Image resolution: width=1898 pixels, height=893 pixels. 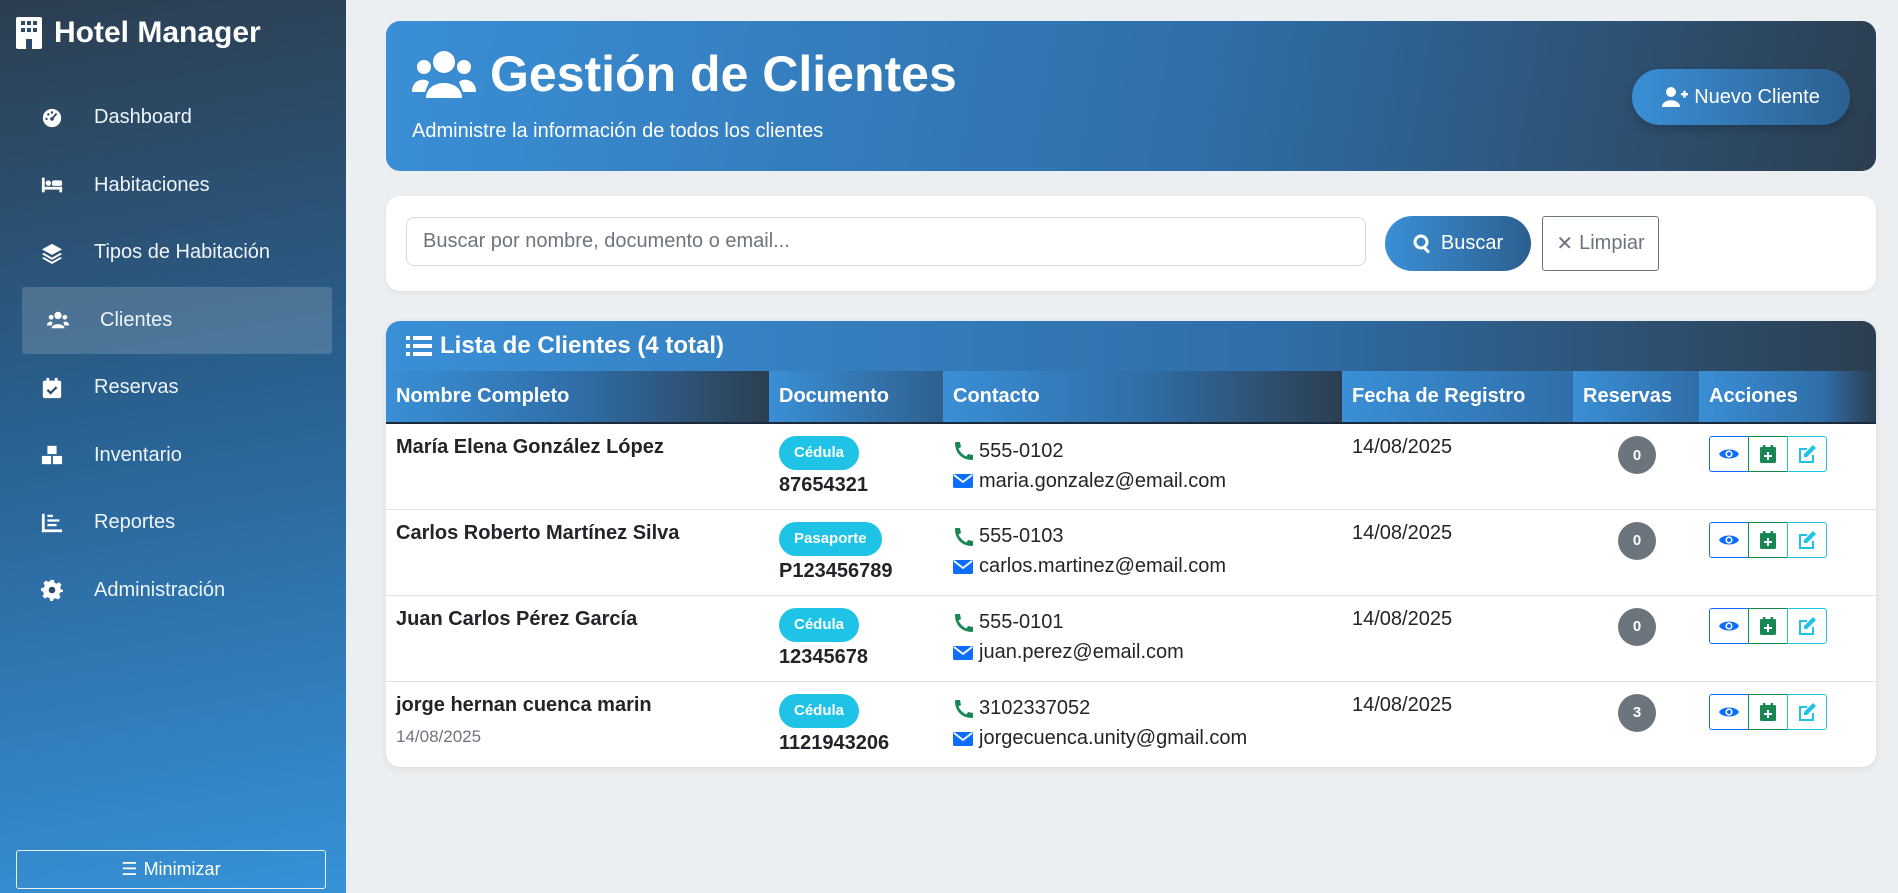 I want to click on column-header-acciones: Acciones, so click(x=1787, y=397).